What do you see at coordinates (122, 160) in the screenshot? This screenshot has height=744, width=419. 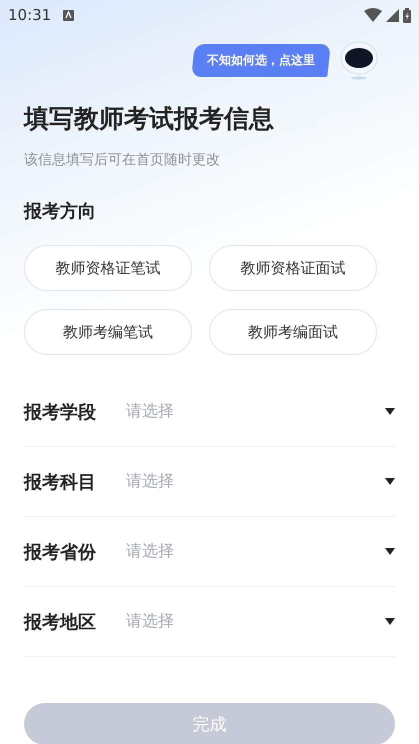 I see `page-subtitle: 该信息填写后可在首页随时更改` at bounding box center [122, 160].